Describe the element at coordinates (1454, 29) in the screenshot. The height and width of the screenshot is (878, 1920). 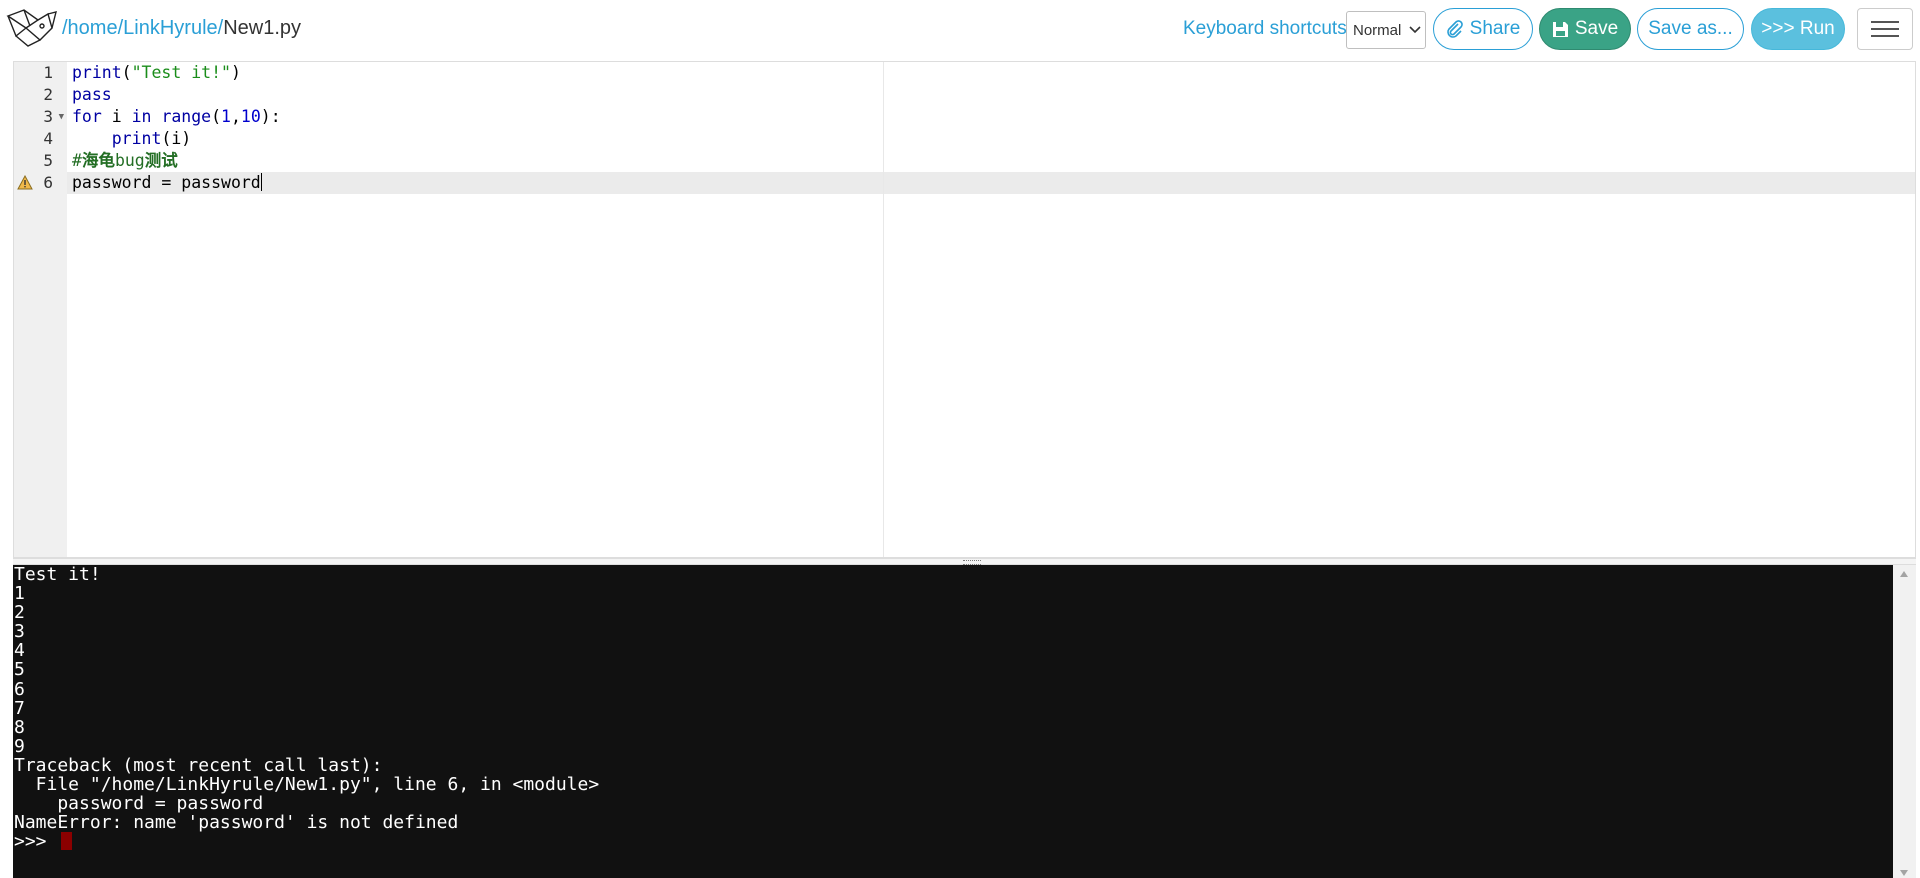
I see `paperclip-icon` at that location.